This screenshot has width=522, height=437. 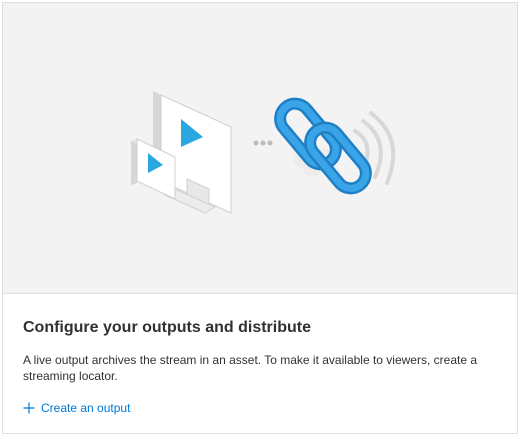 What do you see at coordinates (323, 146) in the screenshot?
I see `chain-link-icon` at bounding box center [323, 146].